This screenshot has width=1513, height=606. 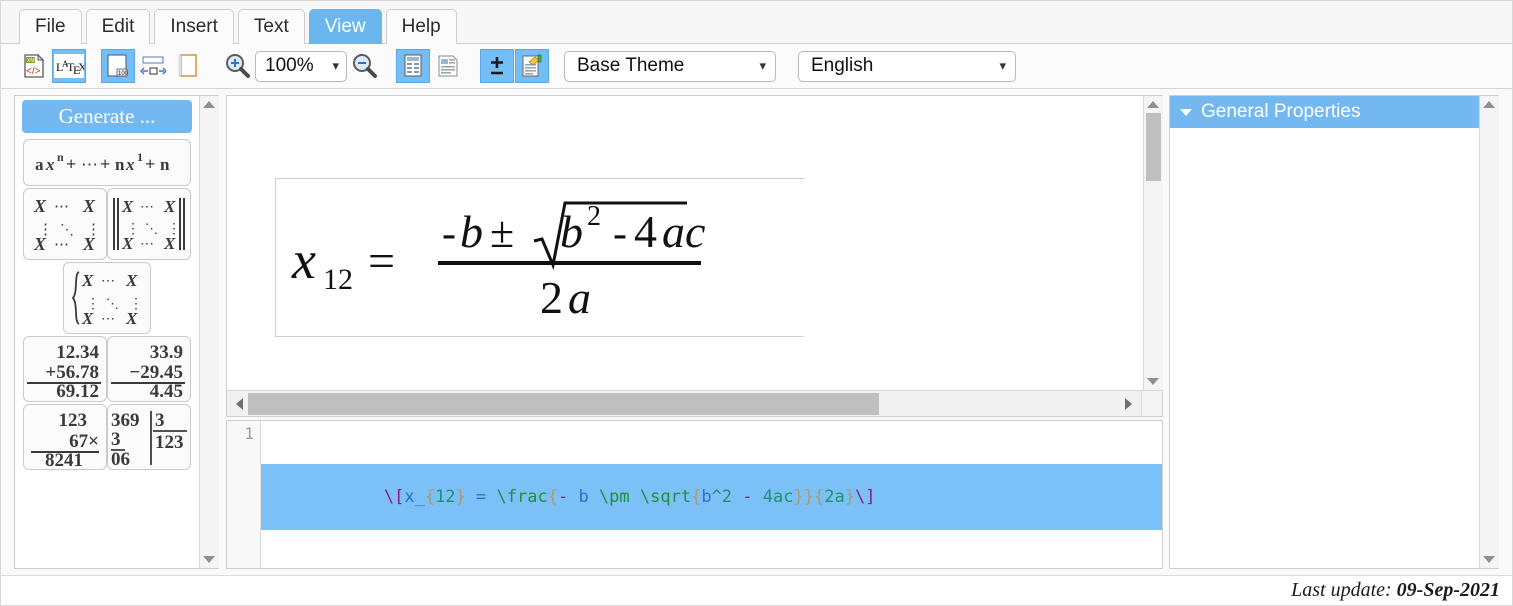 I want to click on show-grid-icon, so click(x=413, y=66).